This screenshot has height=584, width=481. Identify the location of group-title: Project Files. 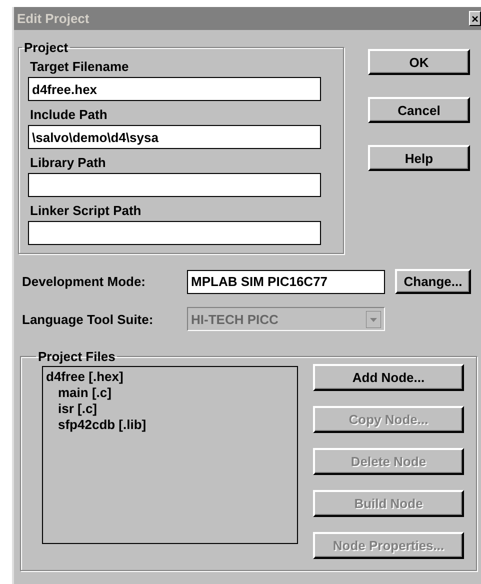
(76, 356).